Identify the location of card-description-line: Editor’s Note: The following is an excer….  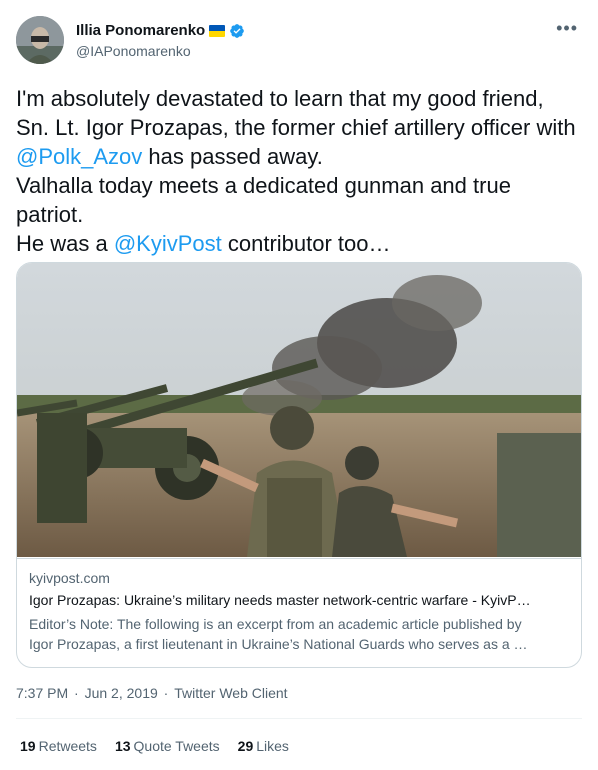
(275, 624).